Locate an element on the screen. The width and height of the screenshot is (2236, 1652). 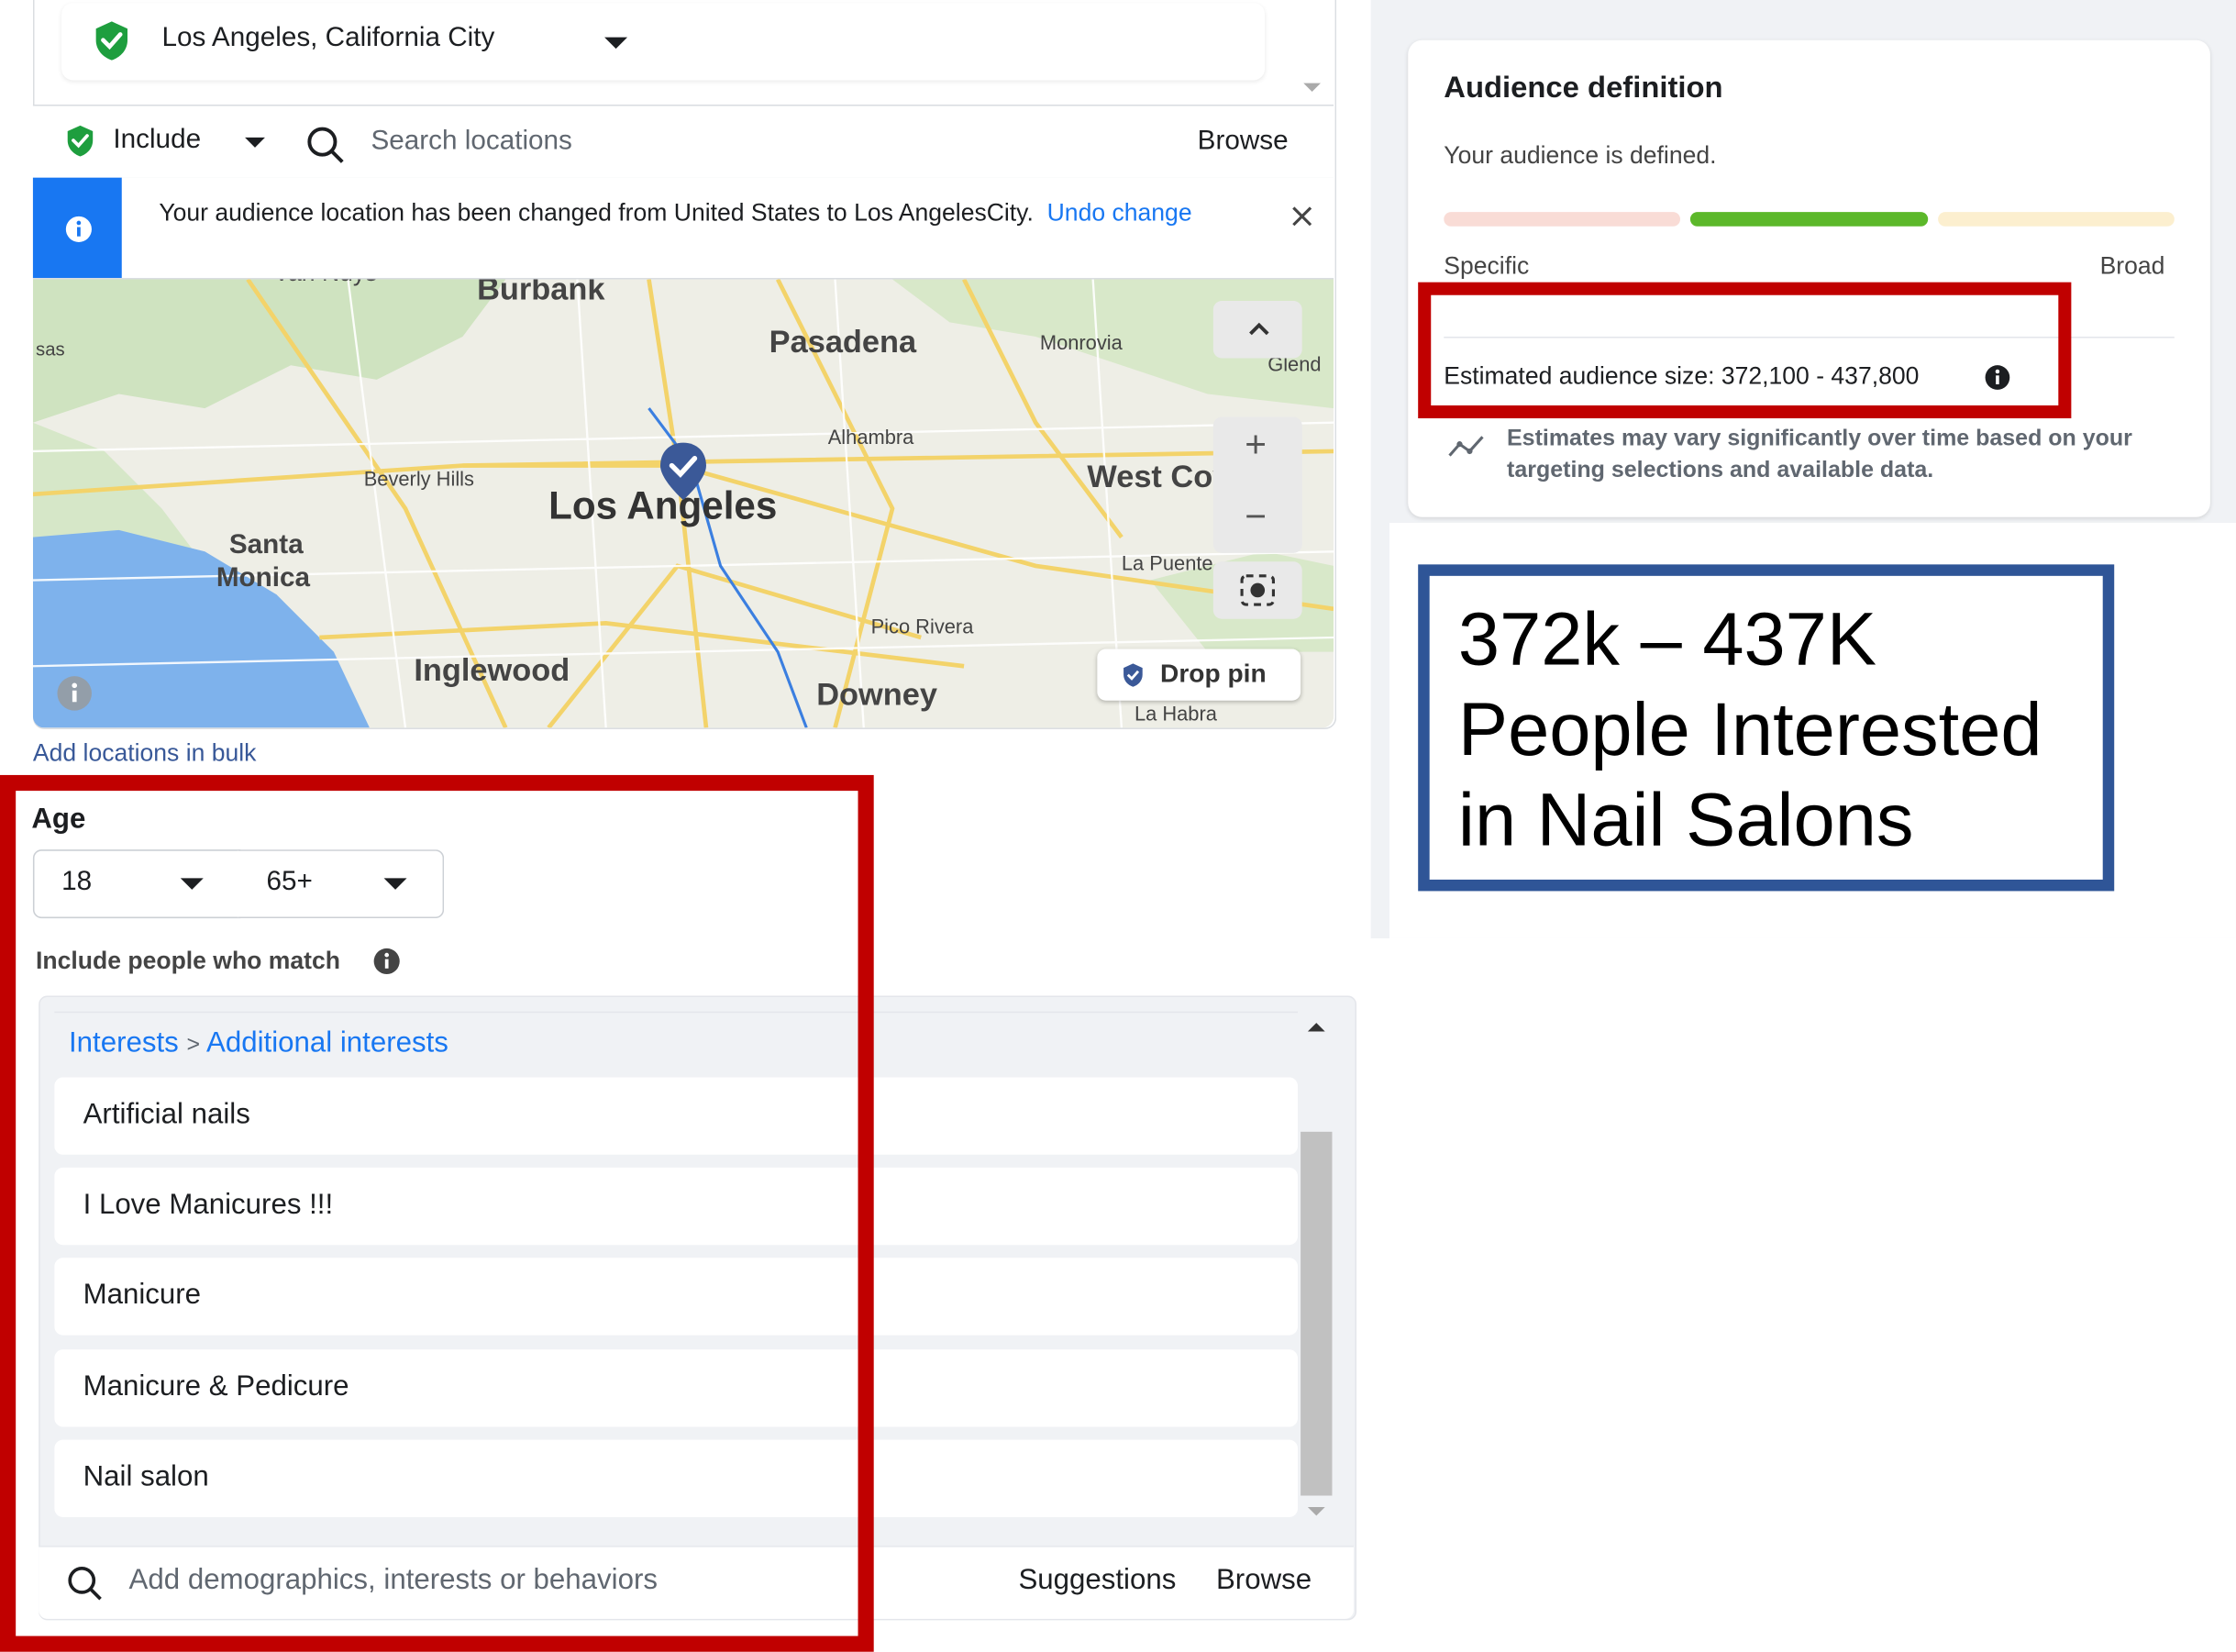
search-icon is located at coordinates (326, 145).